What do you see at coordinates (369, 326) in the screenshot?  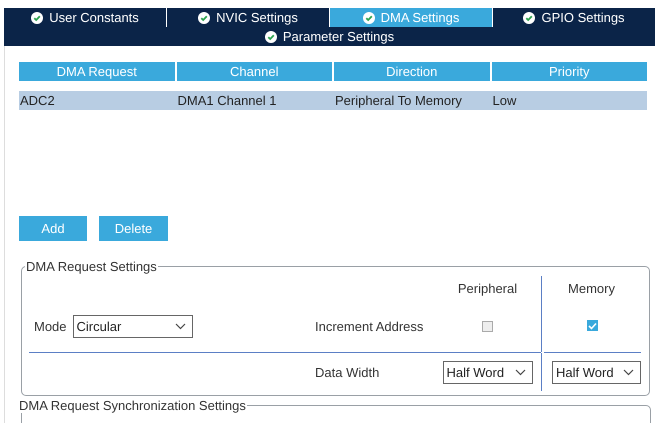 I see `field-label: Increment Address` at bounding box center [369, 326].